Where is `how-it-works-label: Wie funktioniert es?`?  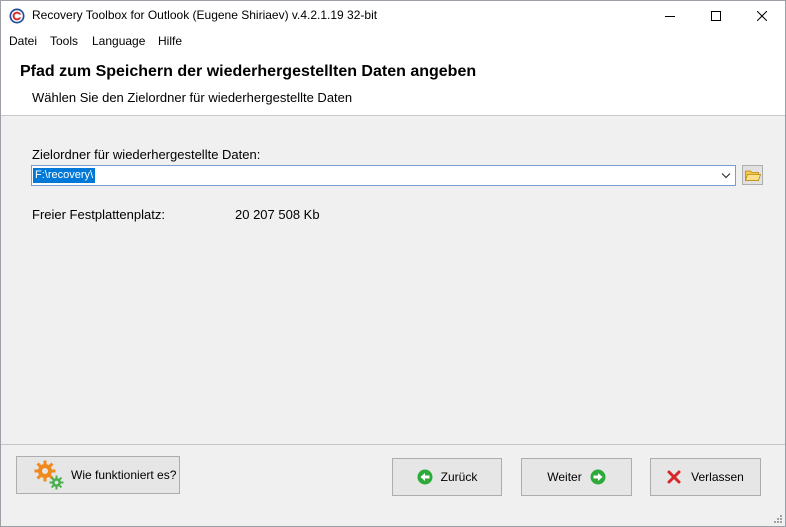
how-it-works-label: Wie funktioniert es? is located at coordinates (124, 475).